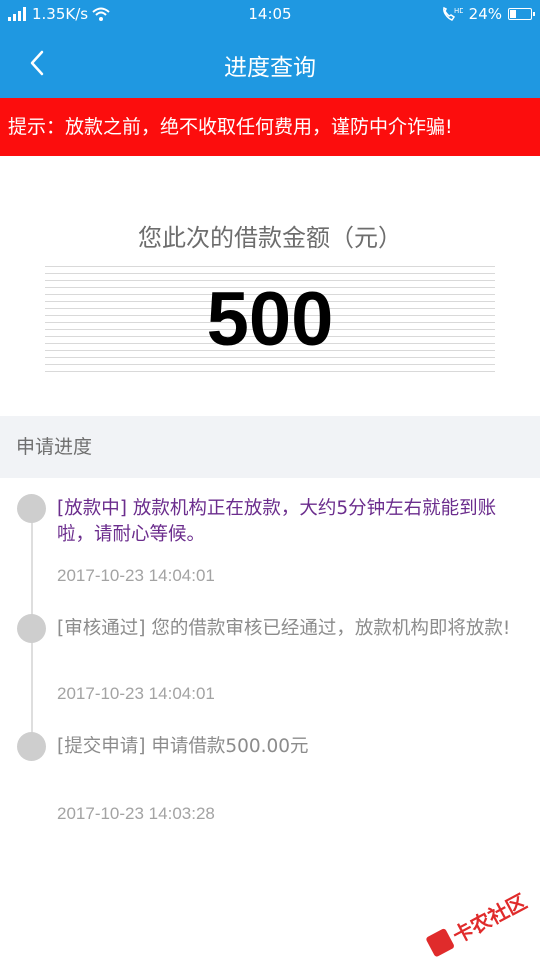 Image resolution: width=540 pixels, height=974 pixels. I want to click on status-right: HD 24%, so click(488, 14).